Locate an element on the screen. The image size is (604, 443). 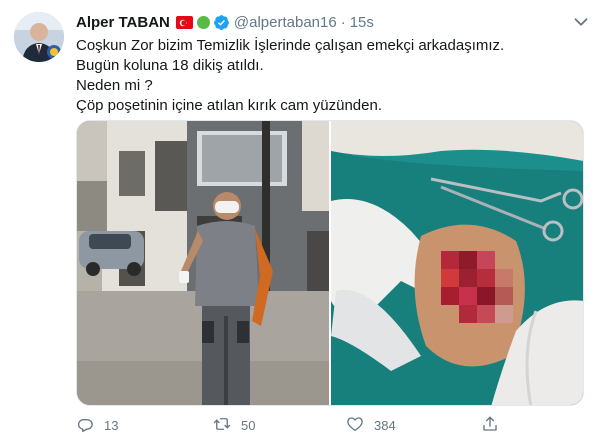
reply-icon is located at coordinates (90, 425).